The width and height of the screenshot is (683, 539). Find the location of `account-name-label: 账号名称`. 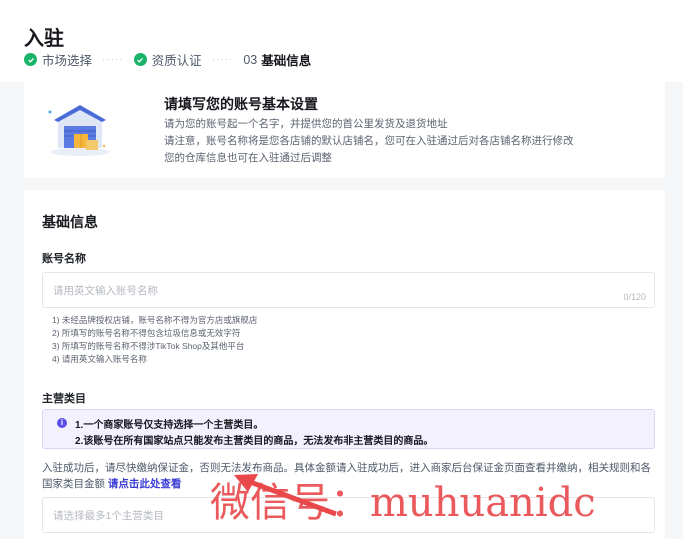

account-name-label: 账号名称 is located at coordinates (64, 259).